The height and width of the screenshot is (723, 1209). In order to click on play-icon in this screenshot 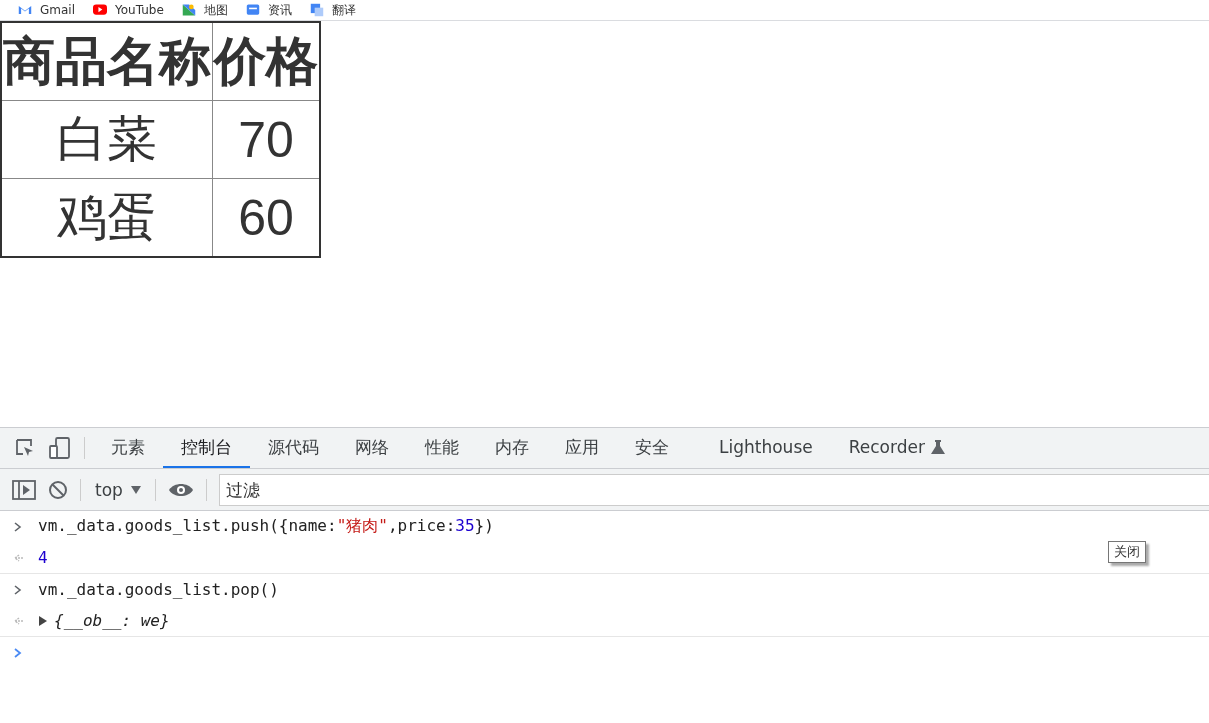, I will do `click(100, 10)`.